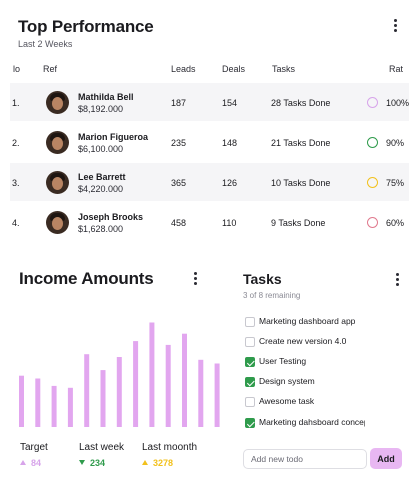  Describe the element at coordinates (312, 422) in the screenshot. I see `task-label: Marketing dahsboard concept` at that location.